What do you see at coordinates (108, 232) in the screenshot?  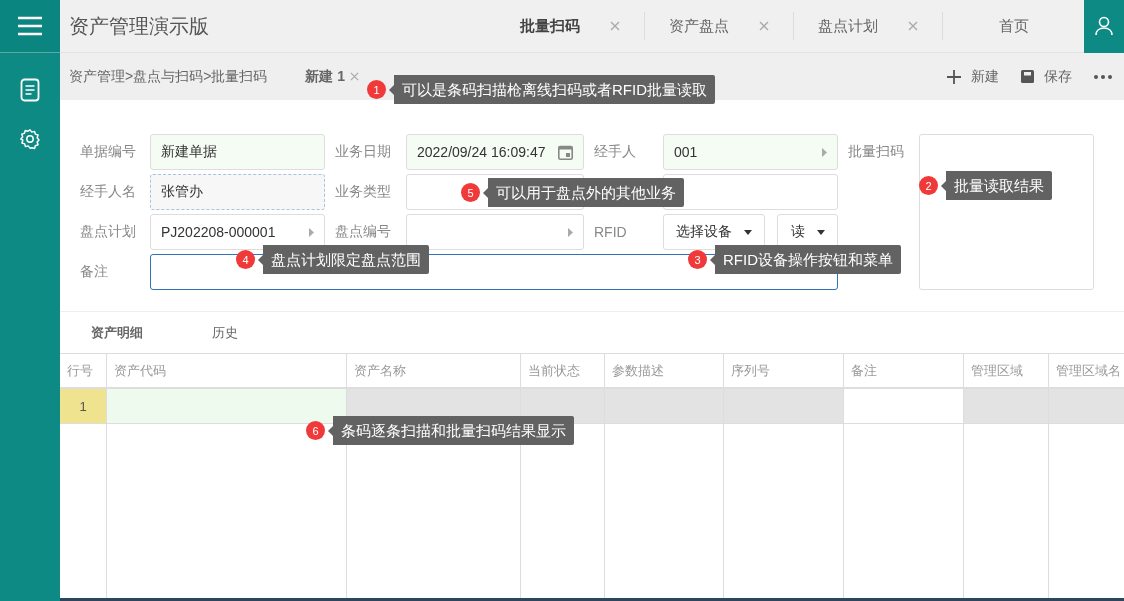 I see `field-label: 盘点计划` at bounding box center [108, 232].